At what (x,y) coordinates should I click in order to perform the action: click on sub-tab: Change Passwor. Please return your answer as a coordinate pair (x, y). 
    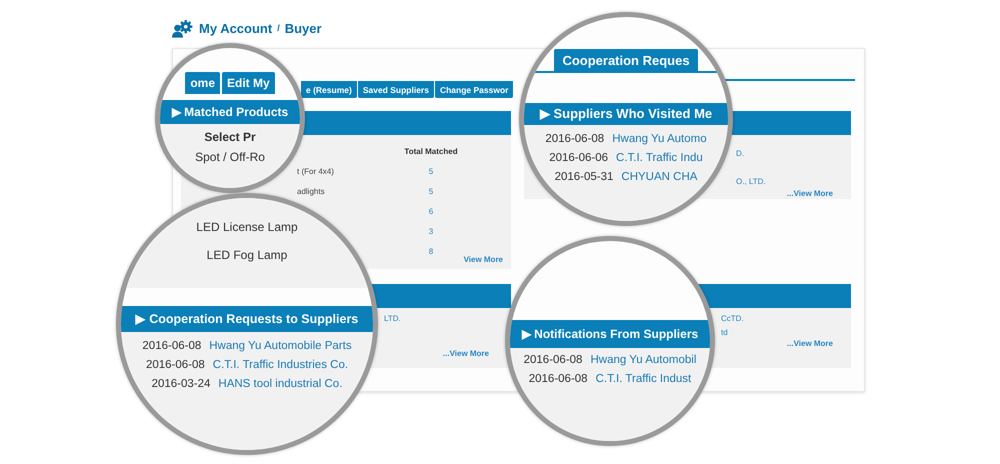
    Looking at the image, I should click on (474, 89).